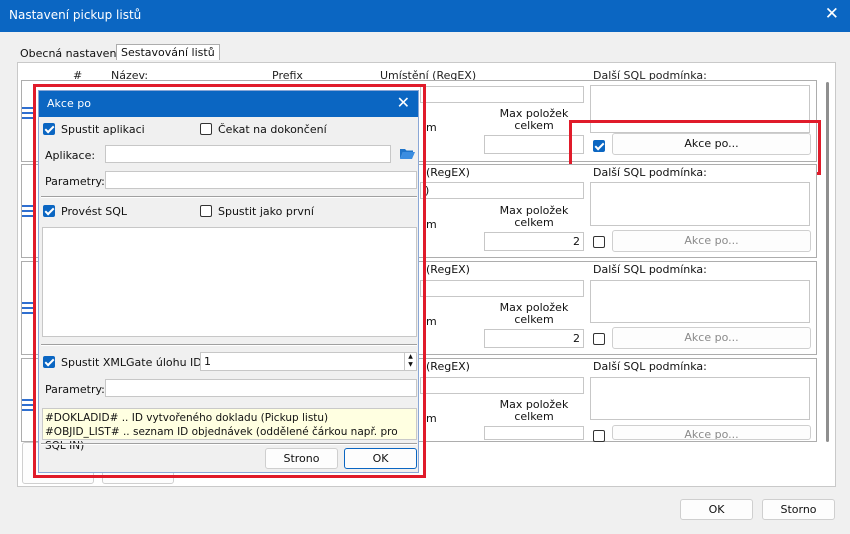 The height and width of the screenshot is (534, 850). Describe the element at coordinates (716, 509) in the screenshot. I see `ok-button: OK` at that location.